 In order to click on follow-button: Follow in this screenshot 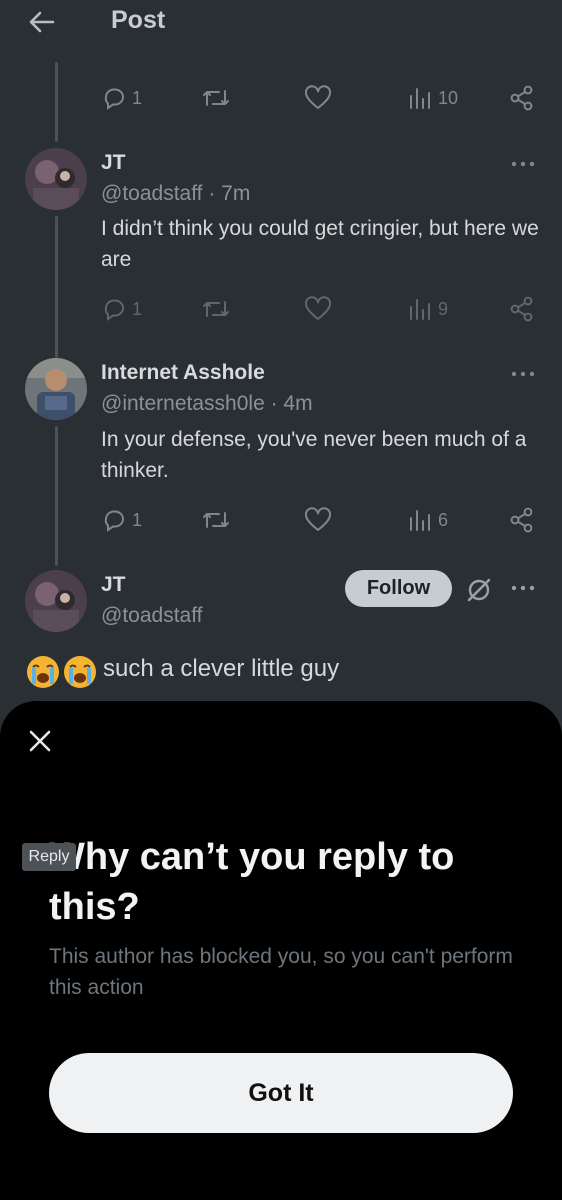, I will do `click(398, 588)`.